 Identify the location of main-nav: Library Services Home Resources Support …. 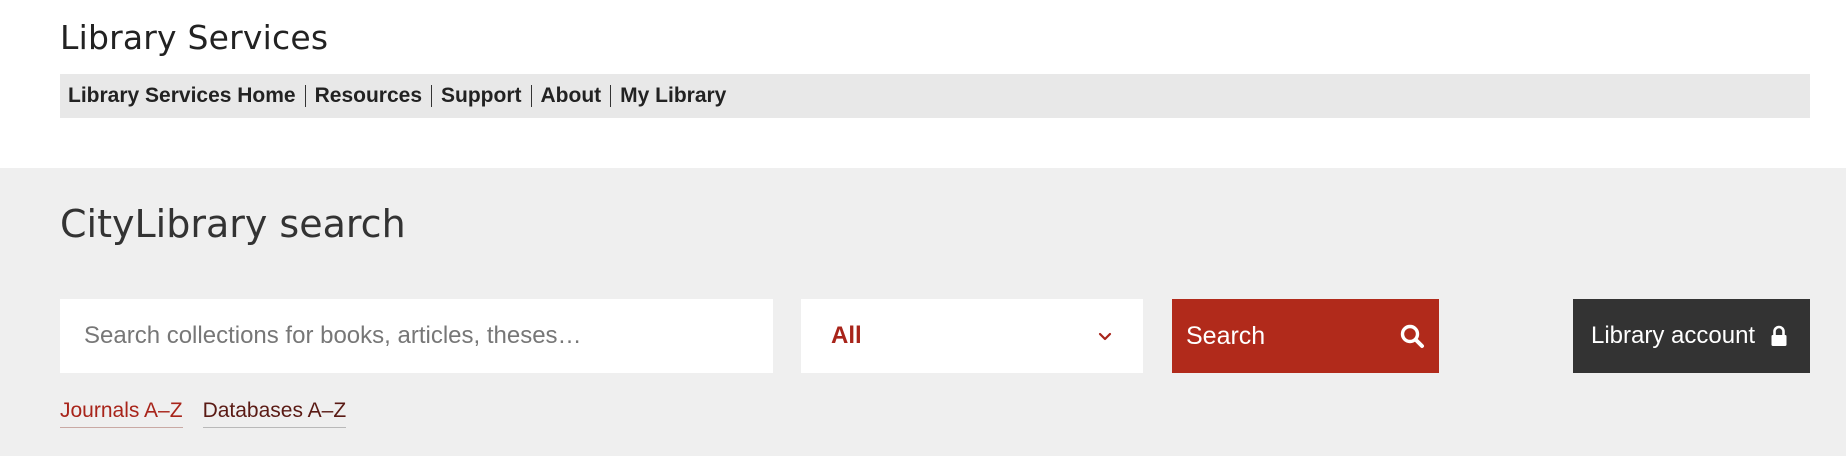
(935, 96).